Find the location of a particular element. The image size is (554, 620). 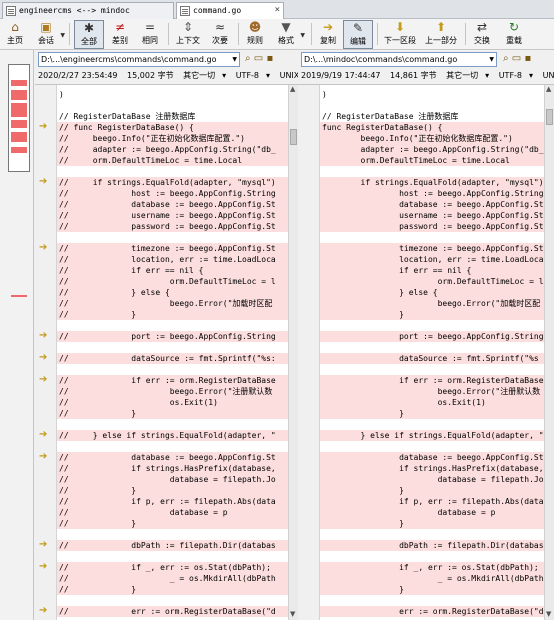

left-eol: UNIX is located at coordinates (290, 75).